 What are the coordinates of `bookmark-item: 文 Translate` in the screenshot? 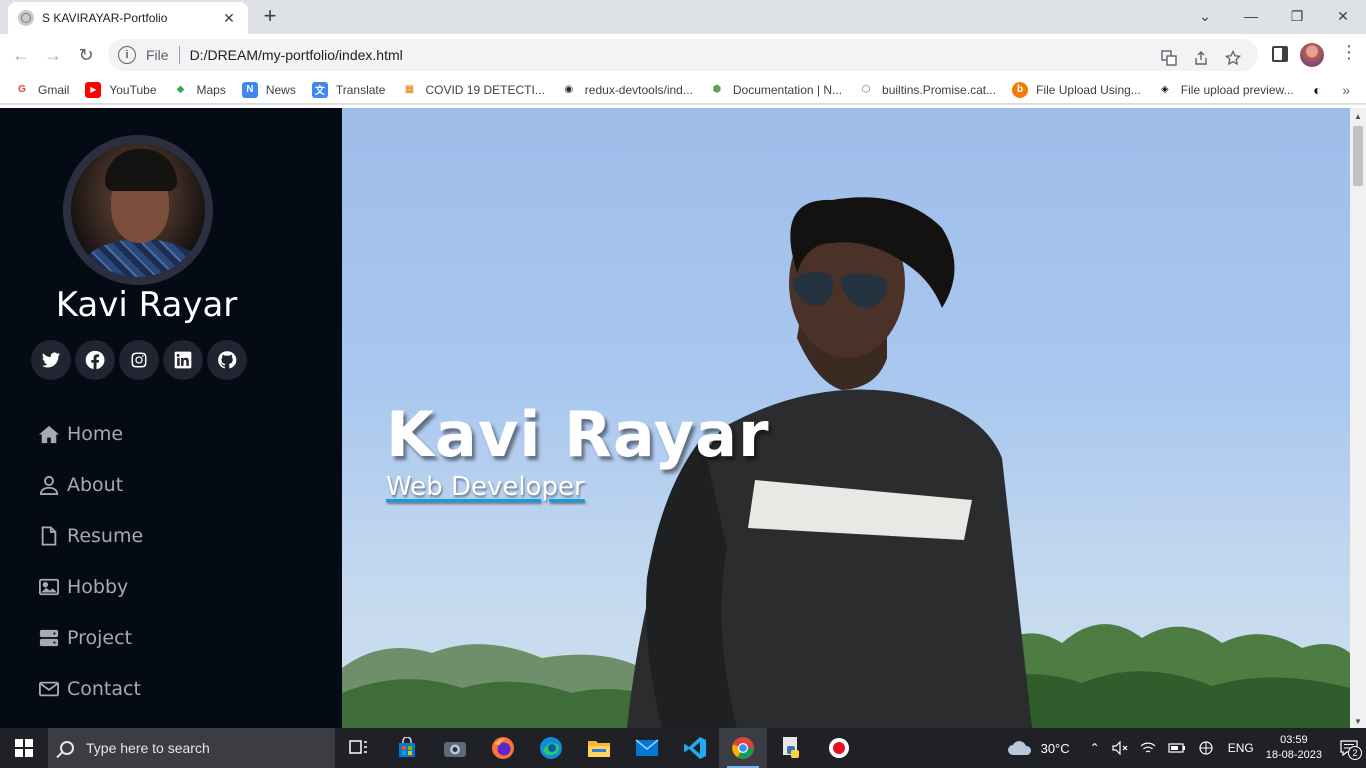 It's located at (348, 89).